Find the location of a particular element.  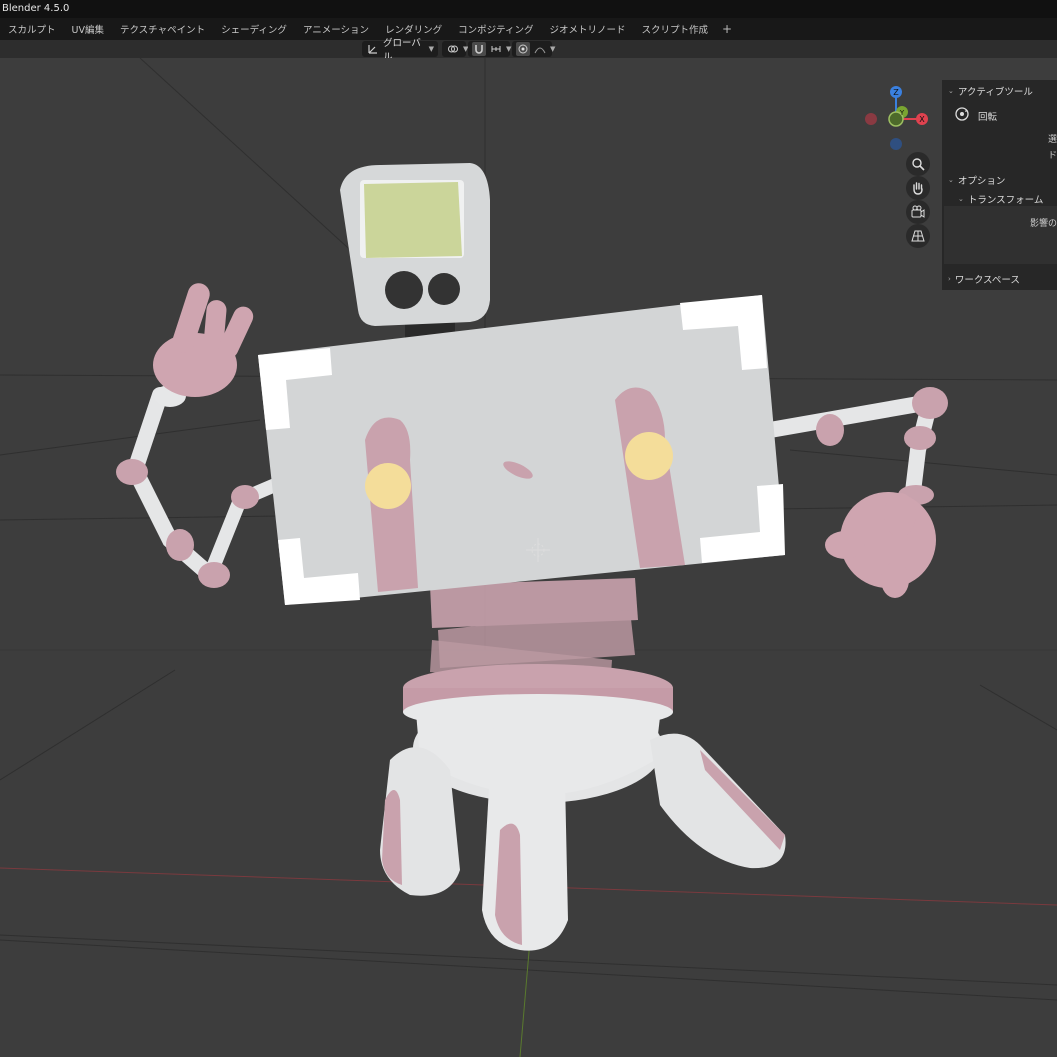

pivot-point-dropdown: ▼ is located at coordinates (455, 49).